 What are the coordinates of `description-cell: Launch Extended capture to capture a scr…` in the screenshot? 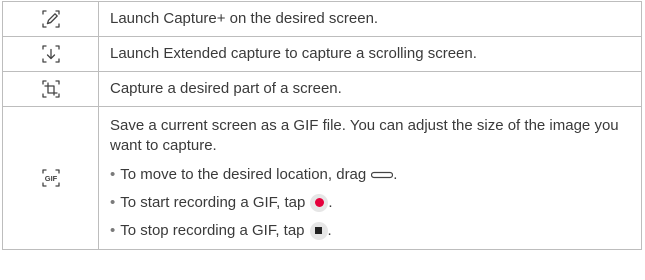 It's located at (370, 54).